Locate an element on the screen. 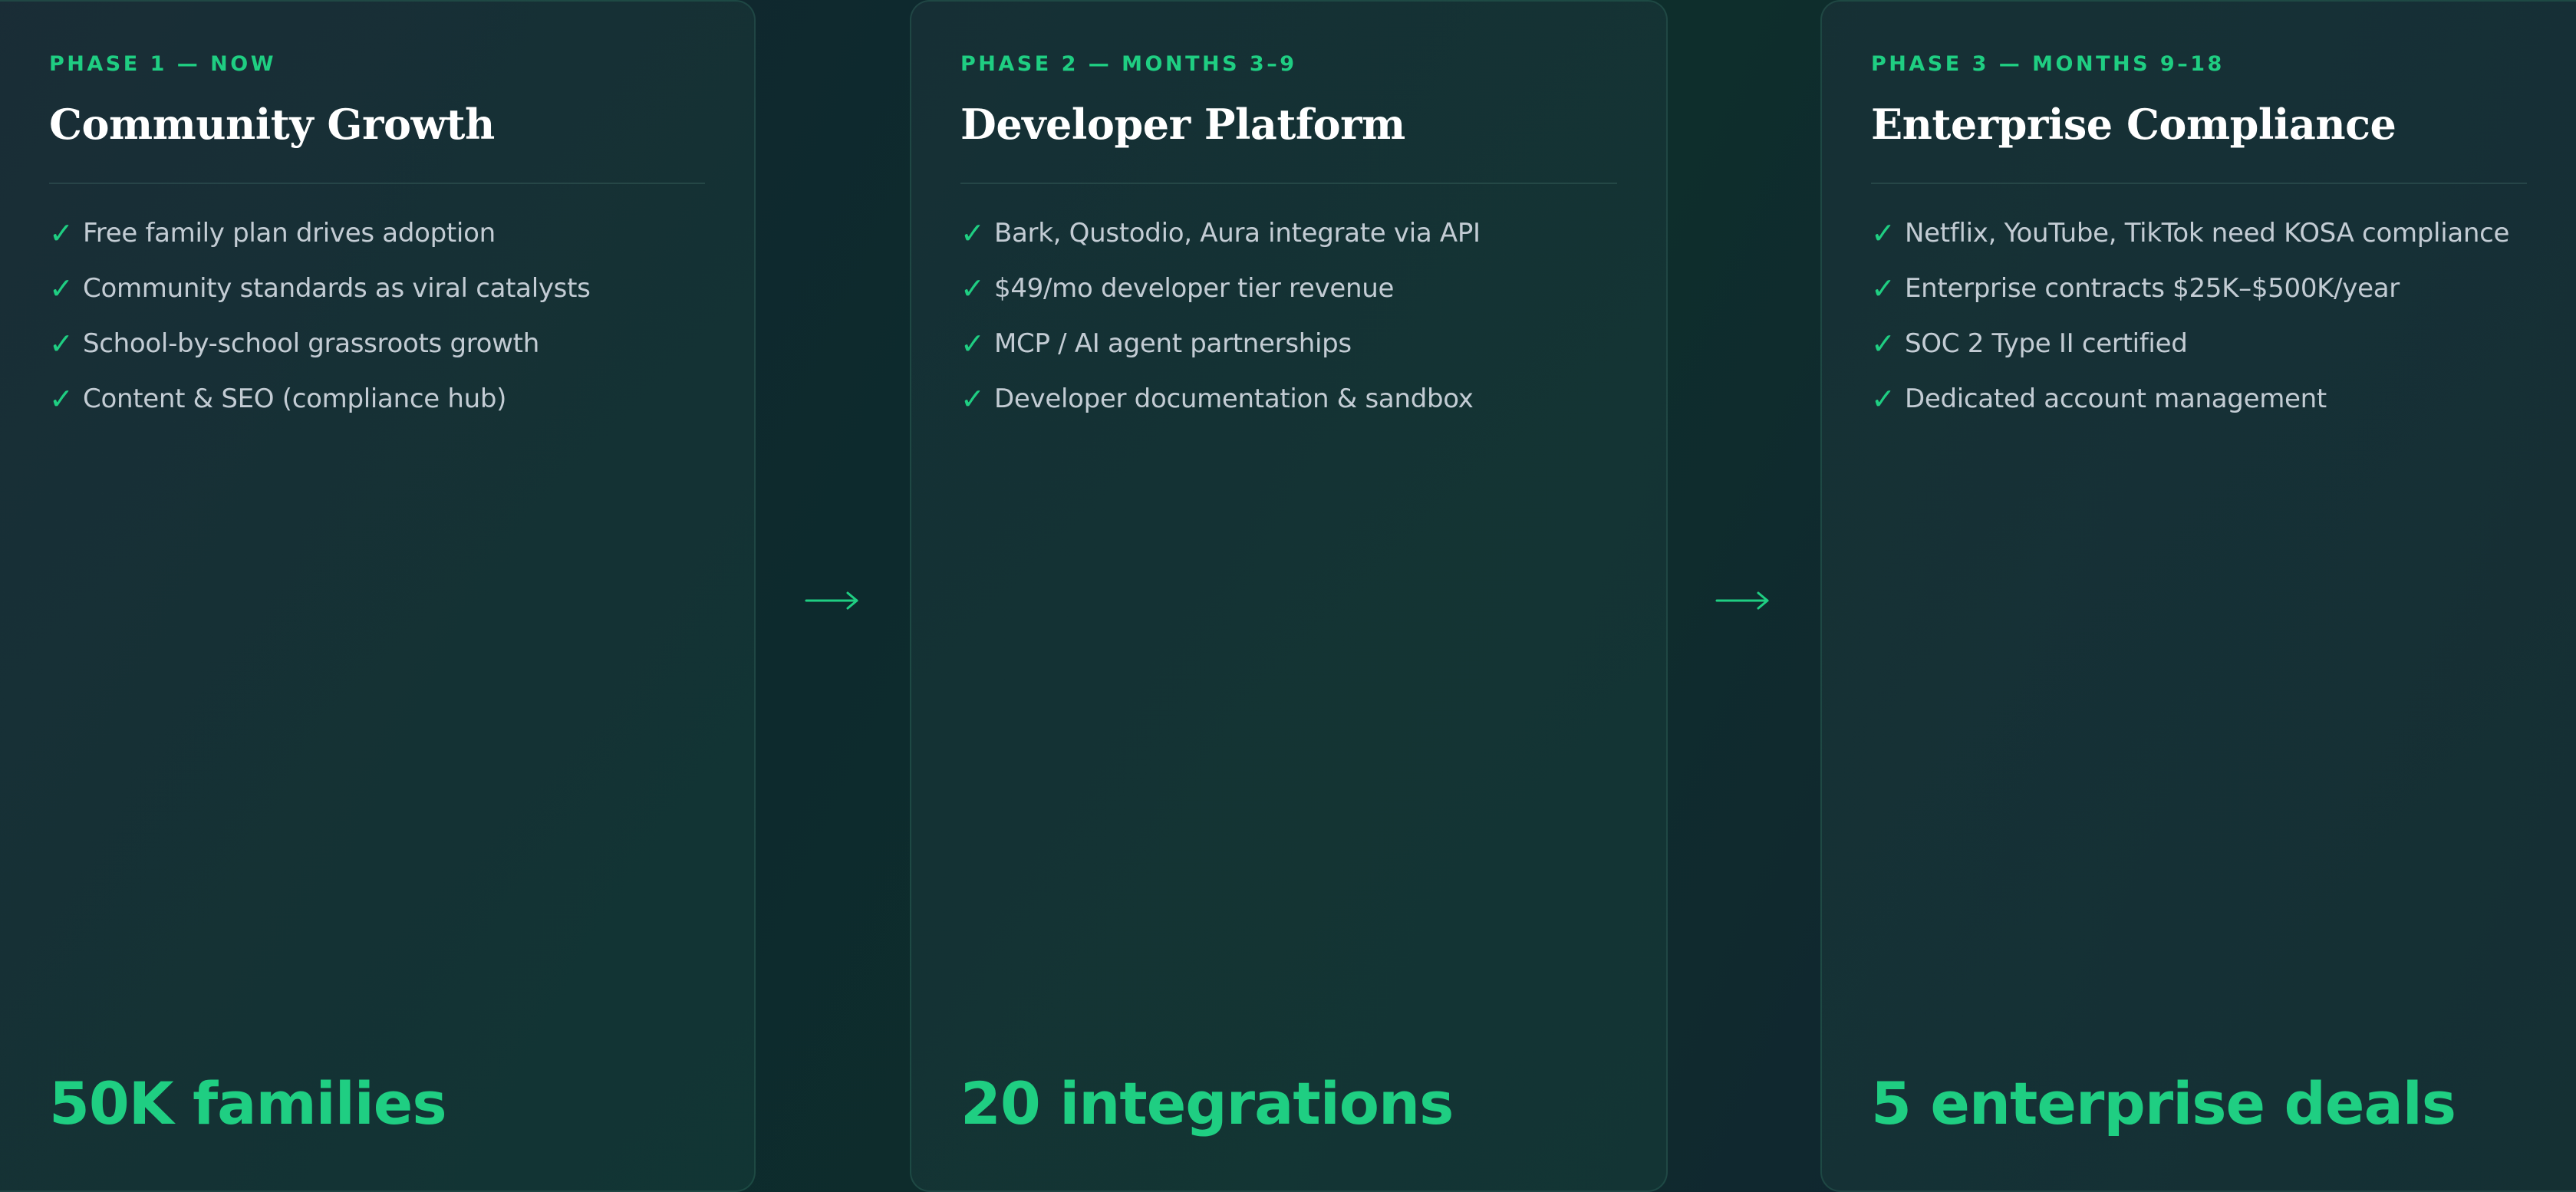 The height and width of the screenshot is (1192, 2576). feature-text: Free family plan drives adoption is located at coordinates (289, 233).